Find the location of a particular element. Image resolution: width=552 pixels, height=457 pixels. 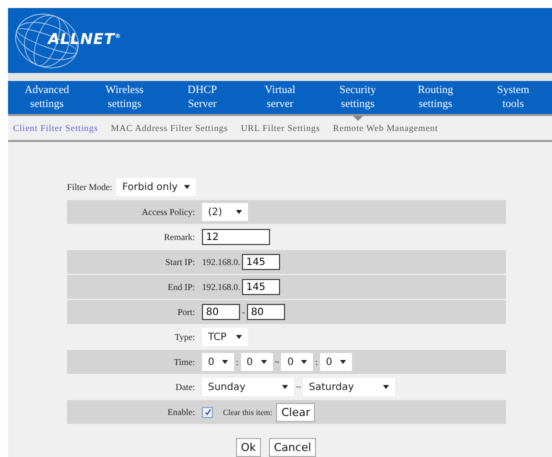

form-button: Cancel is located at coordinates (292, 447).